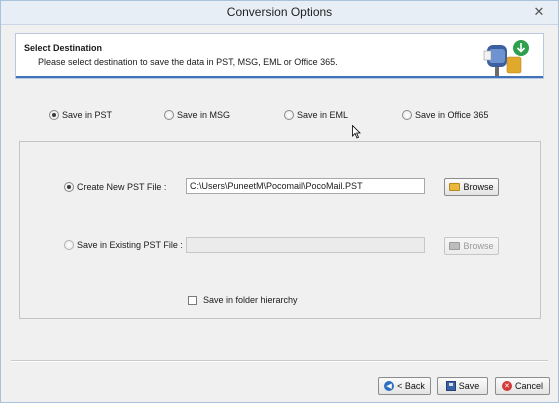 The width and height of the screenshot is (559, 403). I want to click on checkbox, so click(192, 300).